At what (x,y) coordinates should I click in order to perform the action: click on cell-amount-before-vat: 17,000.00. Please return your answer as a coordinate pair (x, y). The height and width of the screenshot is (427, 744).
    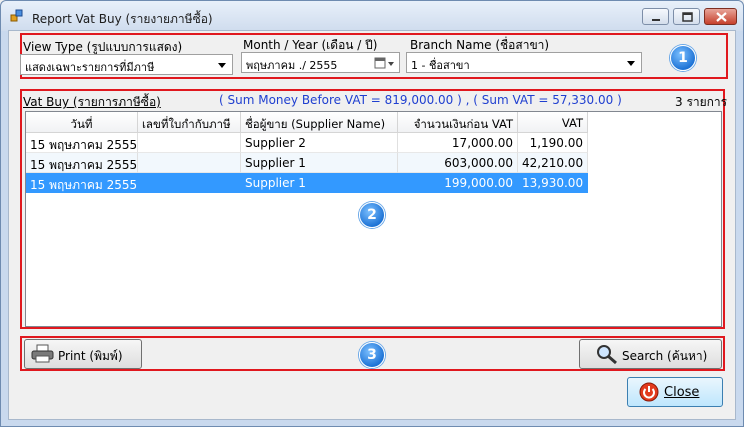
    Looking at the image, I should click on (458, 143).